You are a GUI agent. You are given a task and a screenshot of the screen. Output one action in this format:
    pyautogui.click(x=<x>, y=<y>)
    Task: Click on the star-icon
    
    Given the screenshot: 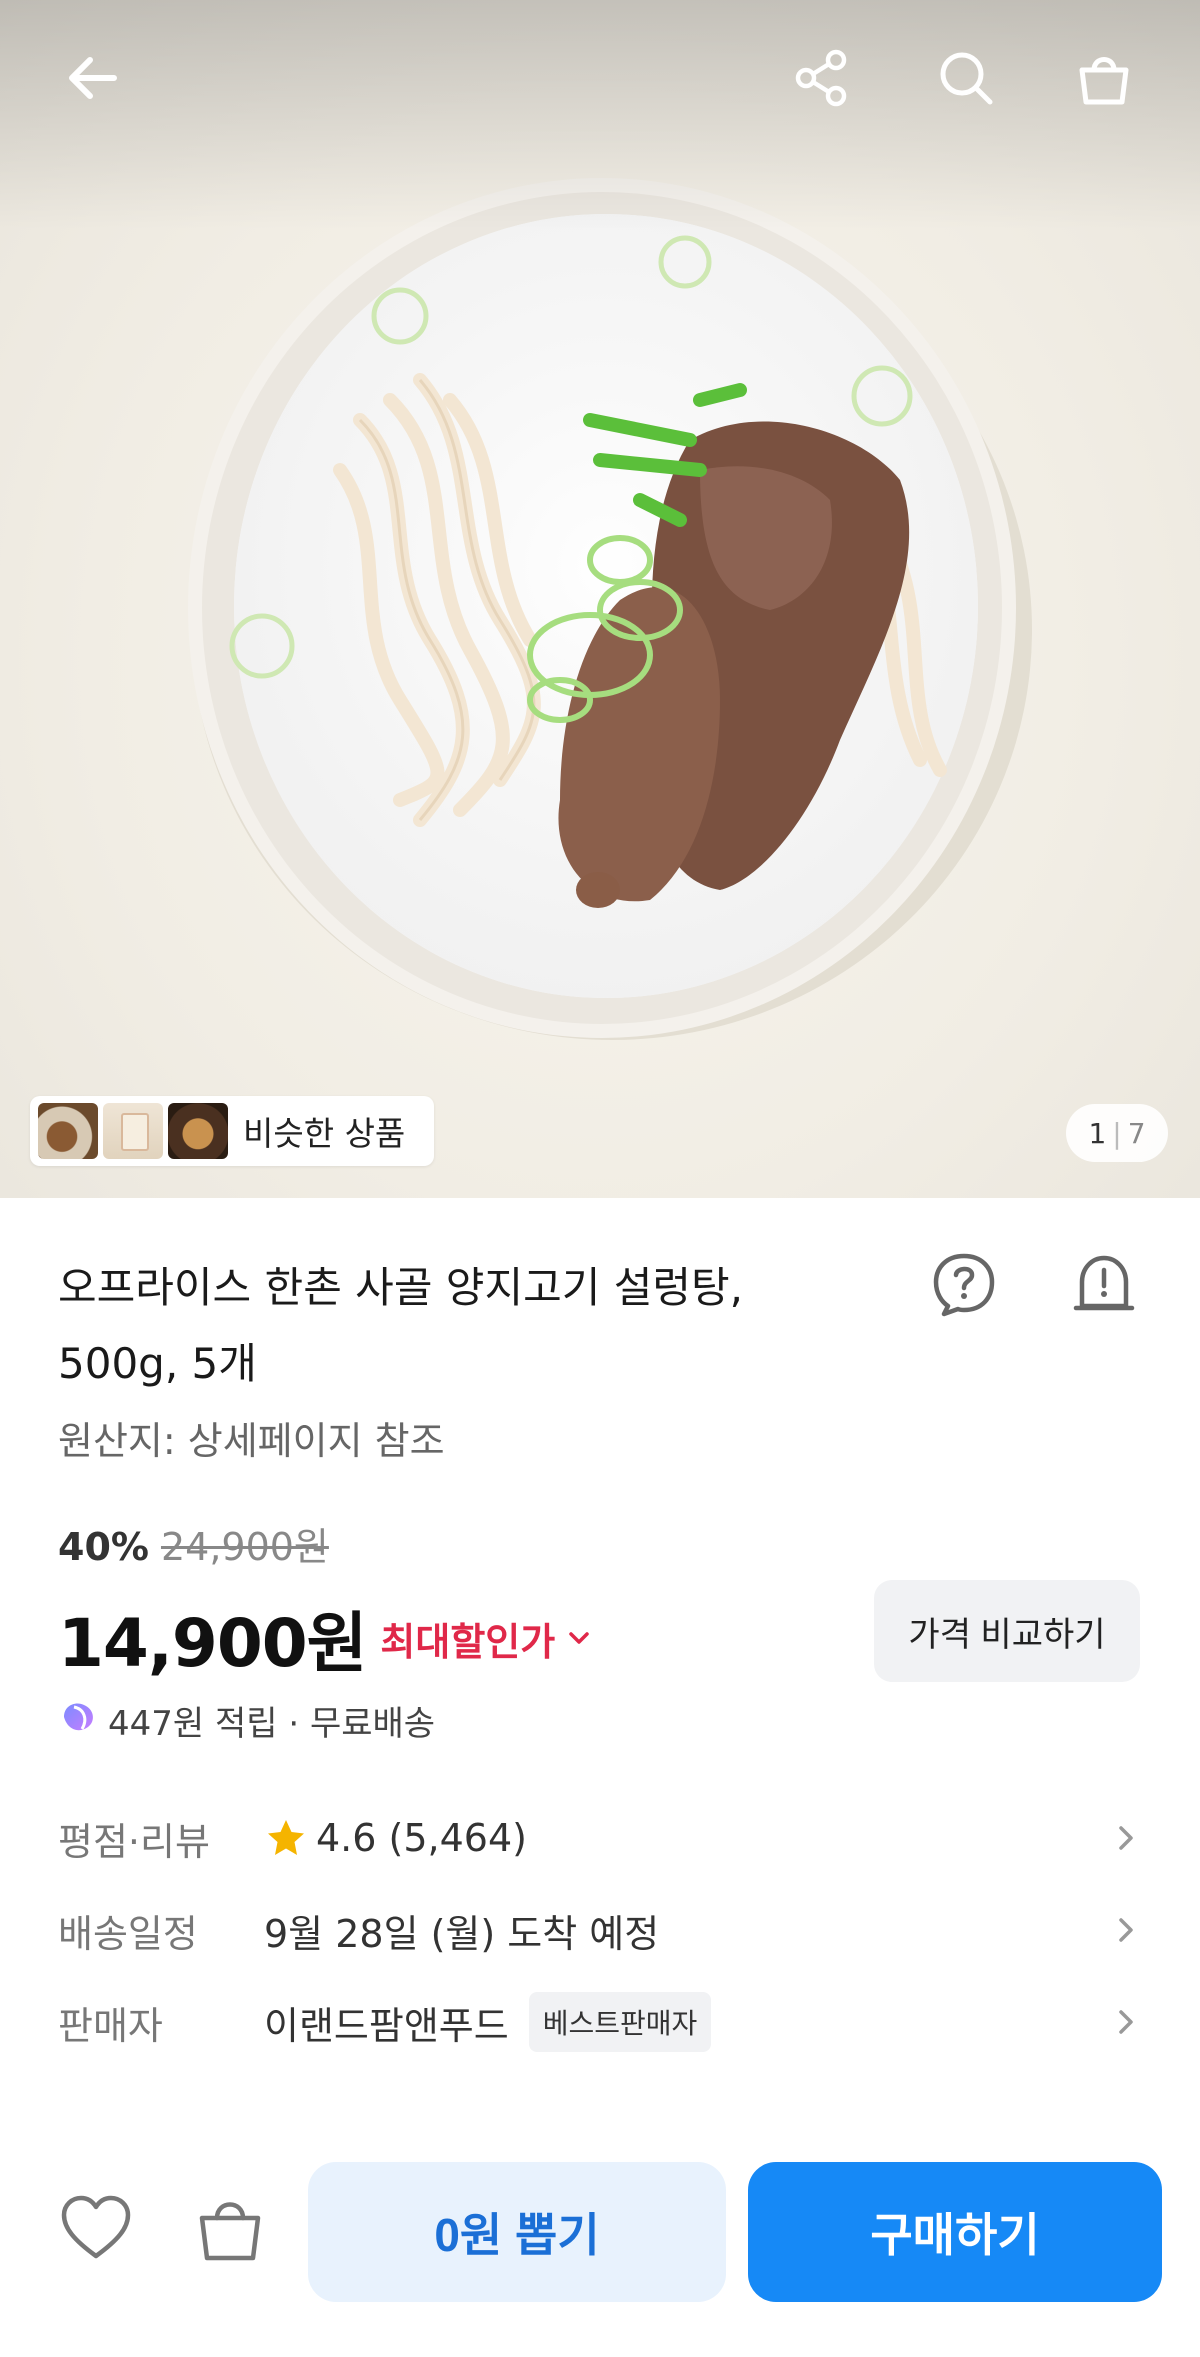 What is the action you would take?
    pyautogui.click(x=286, y=1838)
    